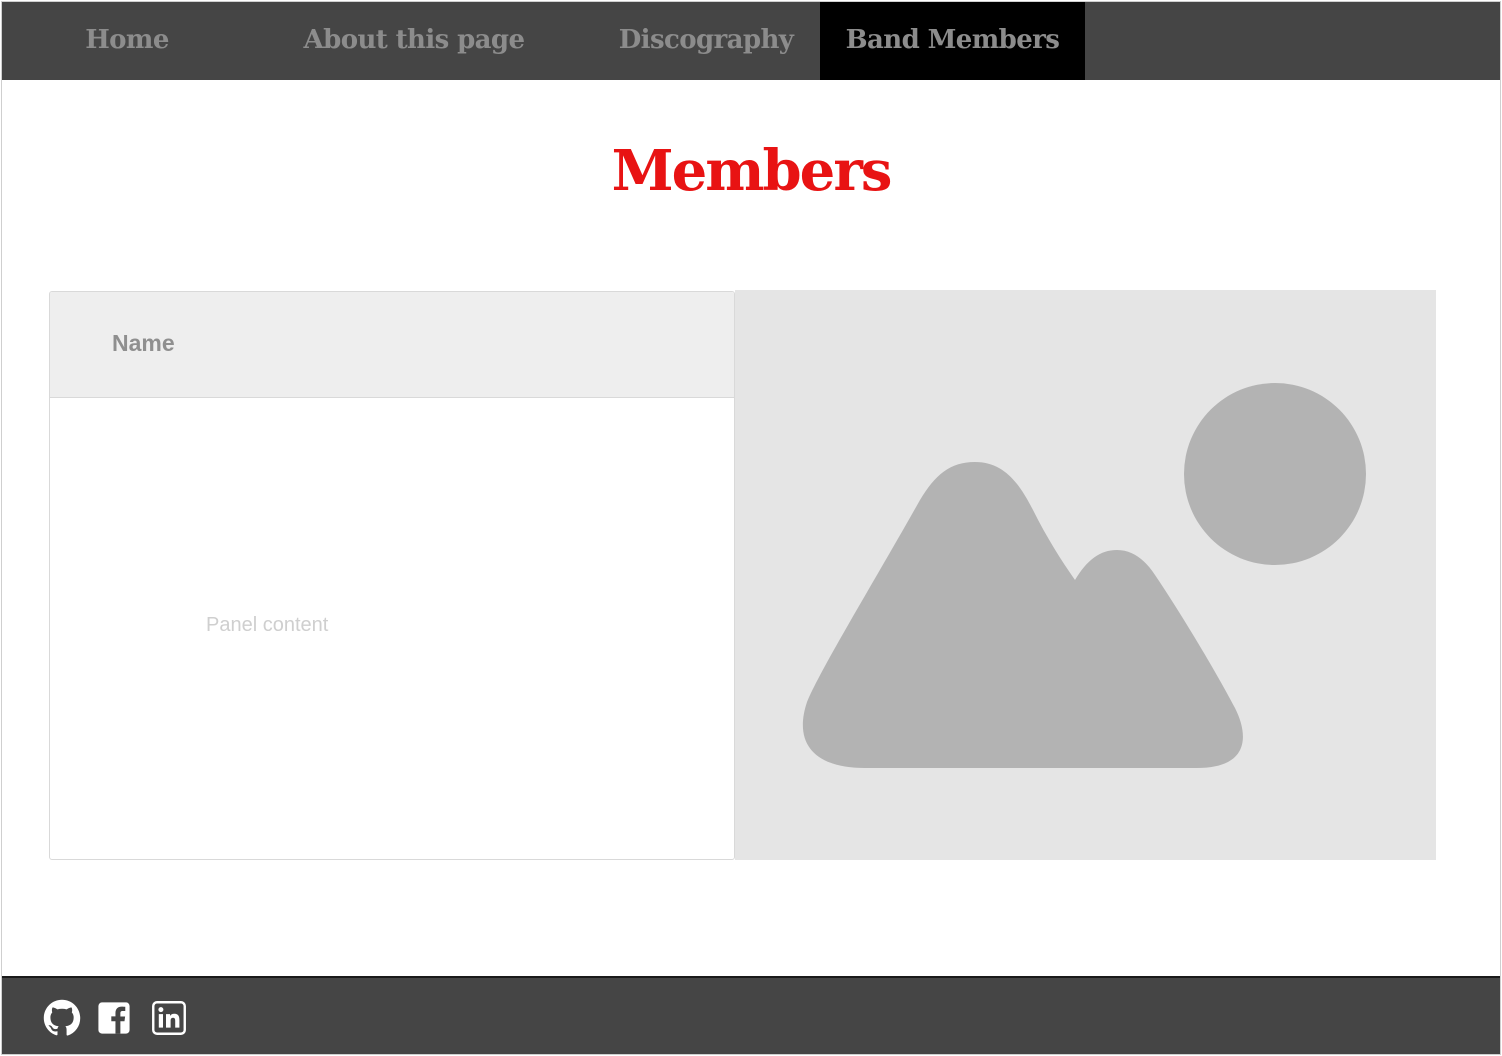  Describe the element at coordinates (392, 345) in the screenshot. I see `panel-header: Name` at that location.